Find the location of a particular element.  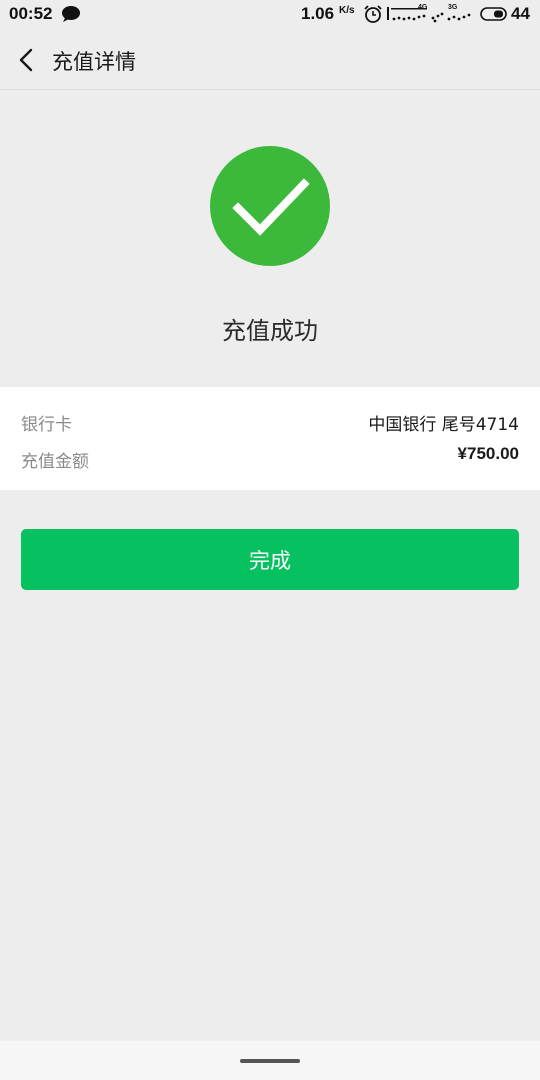

network-speed: 1.06 is located at coordinates (318, 13).